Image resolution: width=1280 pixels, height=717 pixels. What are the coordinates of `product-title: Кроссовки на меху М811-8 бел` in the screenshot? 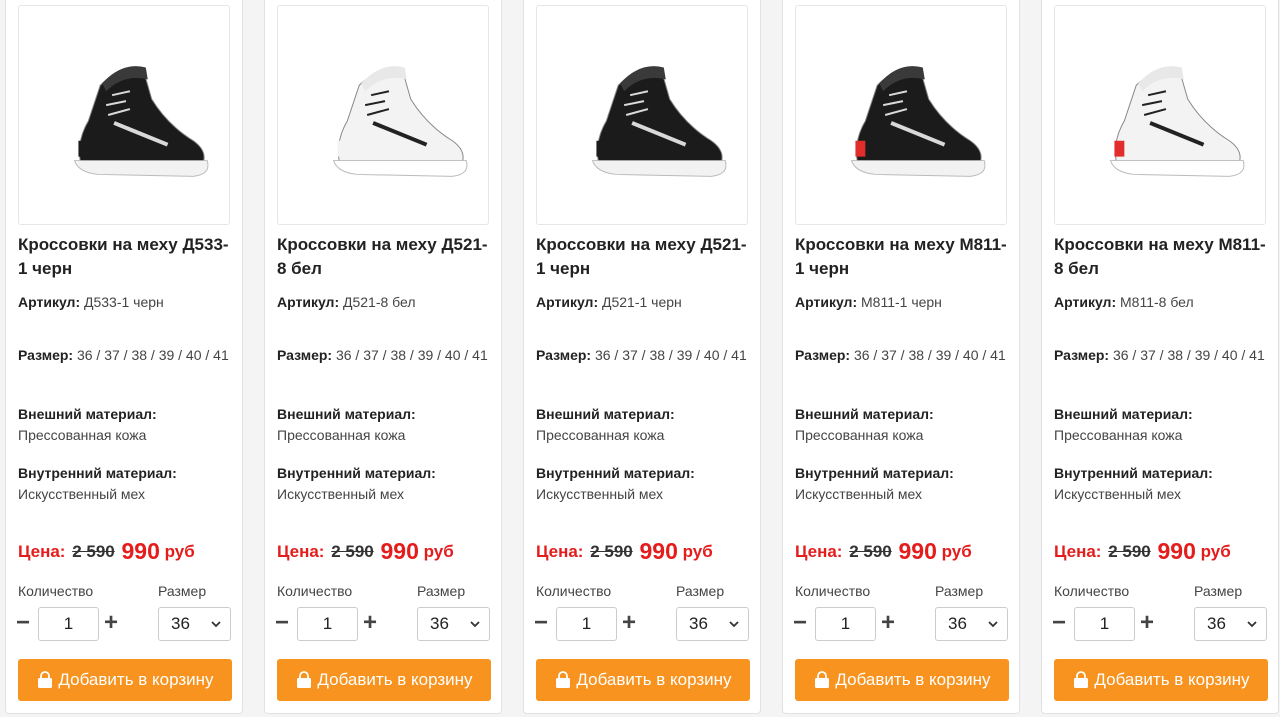 It's located at (1162, 257).